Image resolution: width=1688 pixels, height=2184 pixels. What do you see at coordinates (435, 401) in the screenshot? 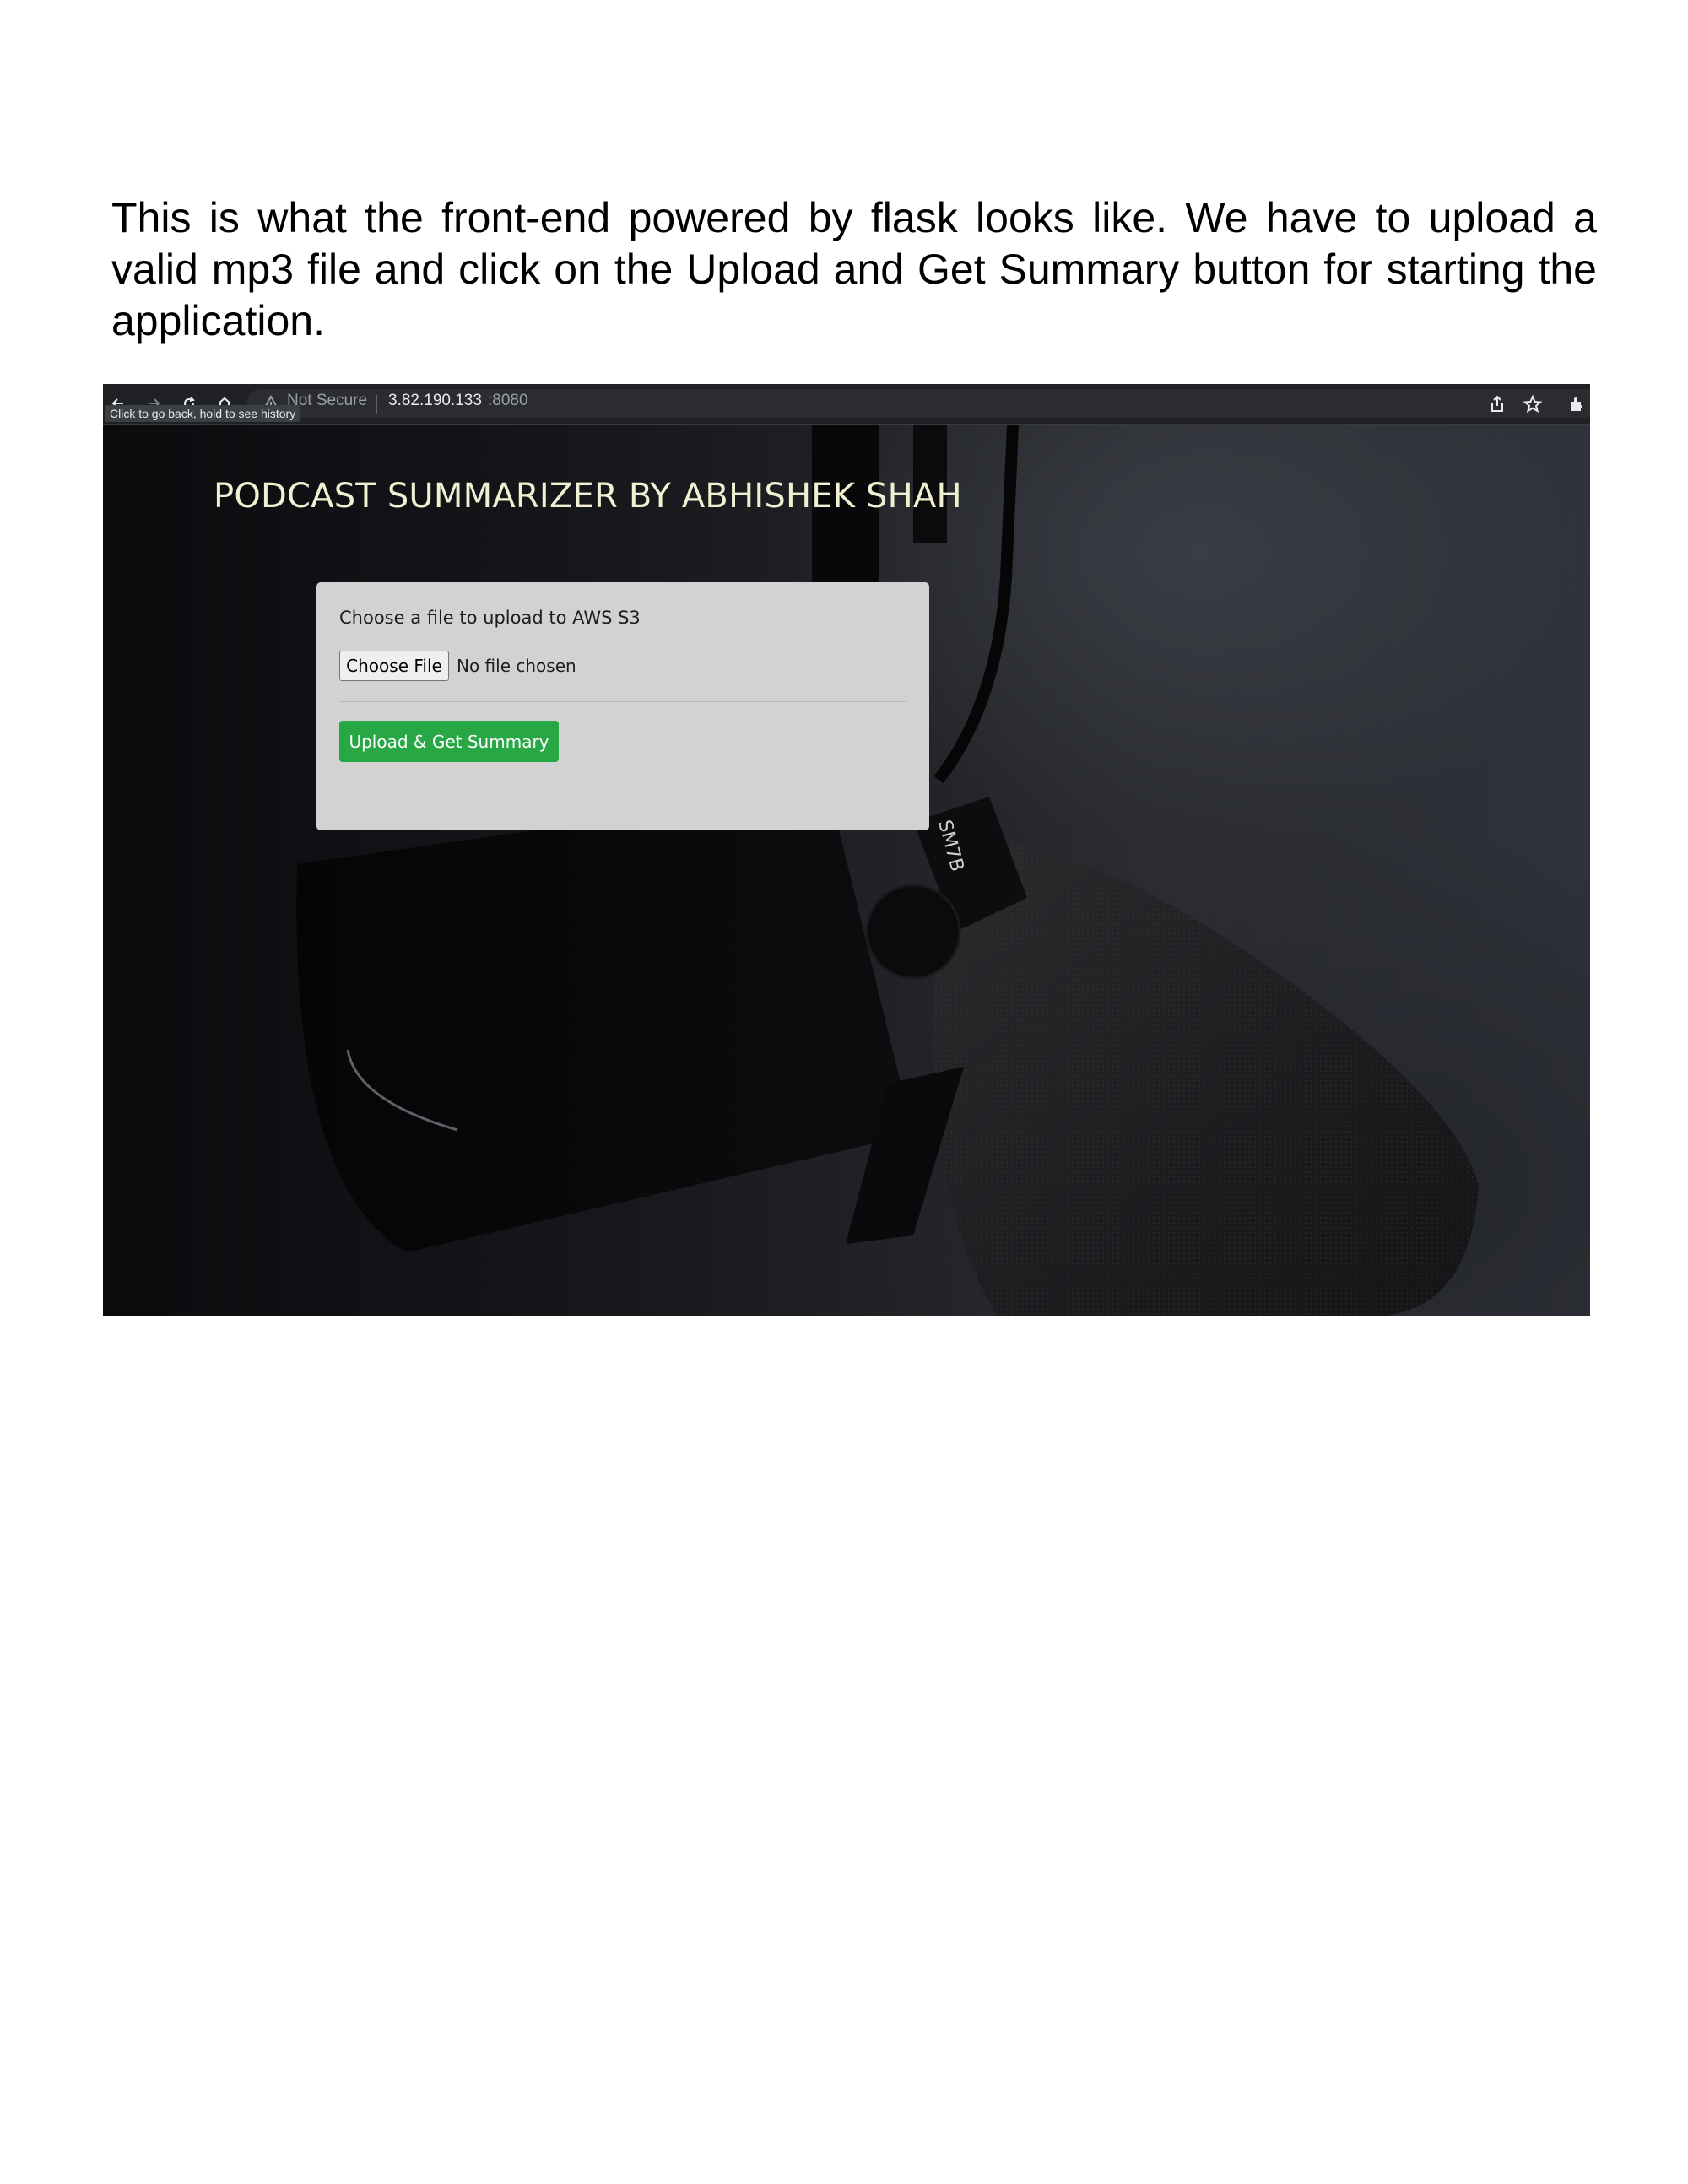
I see `url-host: 3.82.190.133` at bounding box center [435, 401].